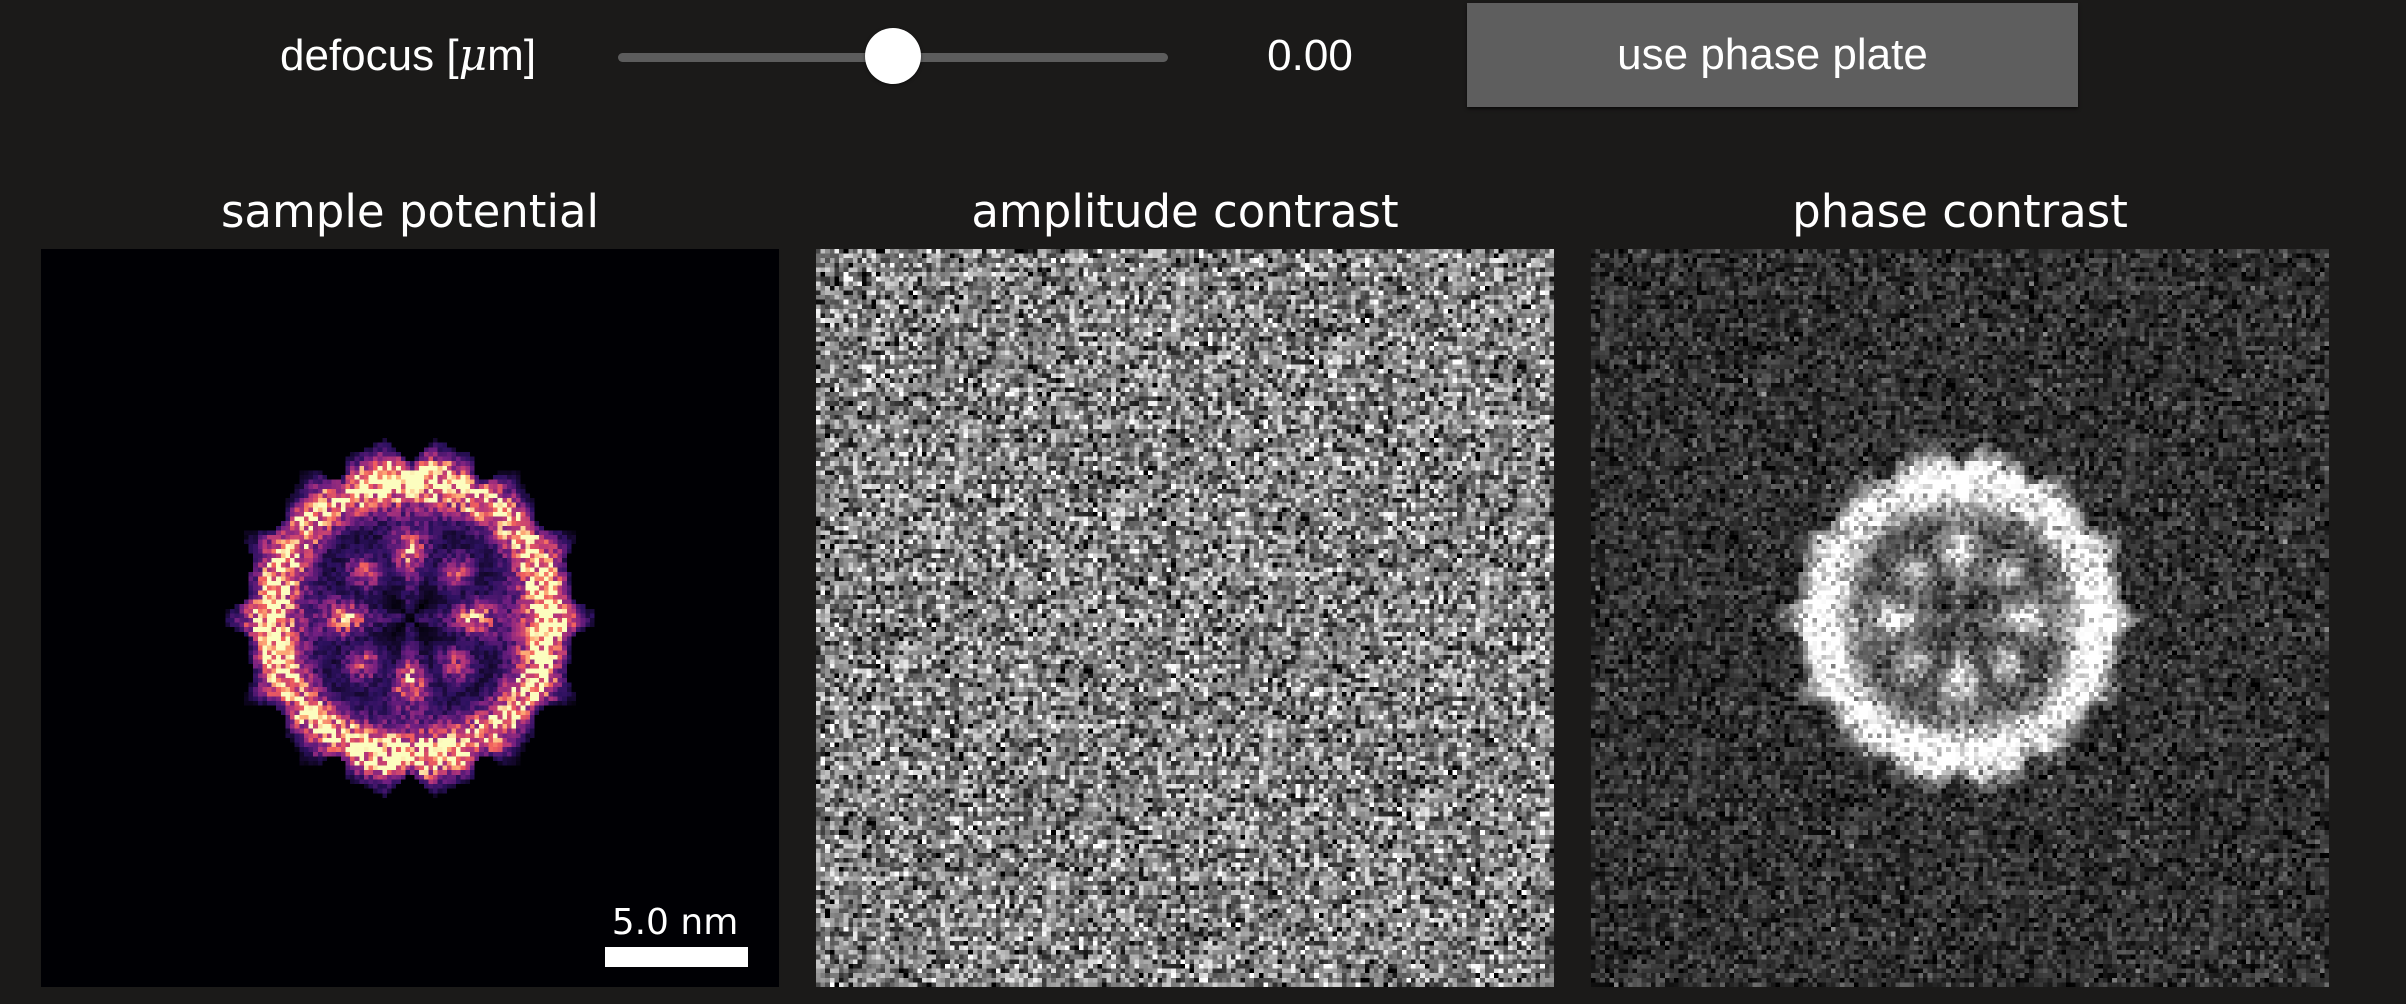 Image resolution: width=2406 pixels, height=1004 pixels. What do you see at coordinates (369, 55) in the screenshot?
I see `defocus-label-prefix: defocus [` at bounding box center [369, 55].